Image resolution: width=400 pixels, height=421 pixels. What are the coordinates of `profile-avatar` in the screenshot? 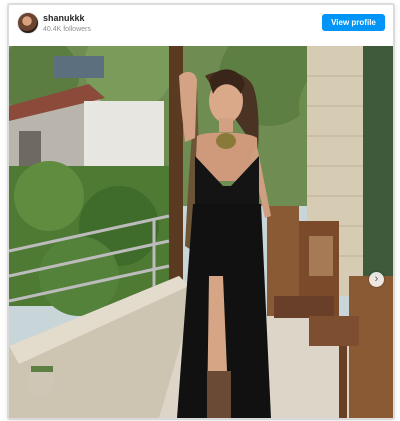 It's located at (28, 23).